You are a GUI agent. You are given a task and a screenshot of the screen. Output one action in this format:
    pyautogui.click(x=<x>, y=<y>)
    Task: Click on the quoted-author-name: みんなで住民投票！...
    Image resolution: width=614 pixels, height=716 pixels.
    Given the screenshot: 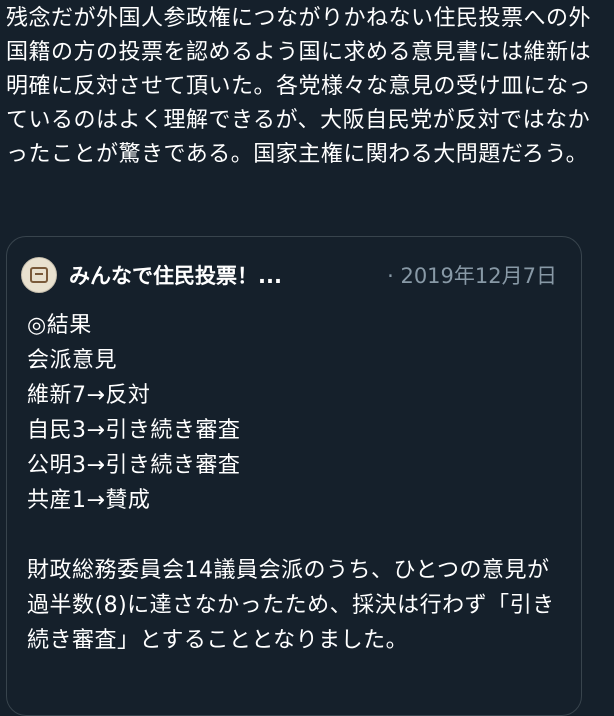 What is the action you would take?
    pyautogui.click(x=175, y=275)
    